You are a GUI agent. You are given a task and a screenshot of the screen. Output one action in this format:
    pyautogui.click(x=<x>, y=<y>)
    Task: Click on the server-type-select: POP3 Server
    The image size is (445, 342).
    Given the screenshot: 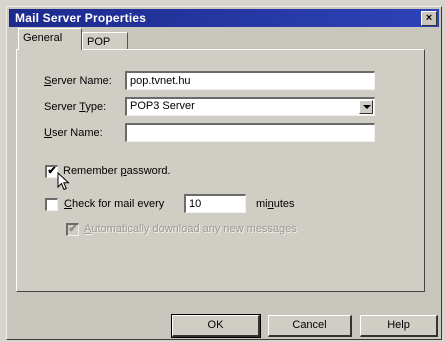 What is the action you would take?
    pyautogui.click(x=250, y=106)
    